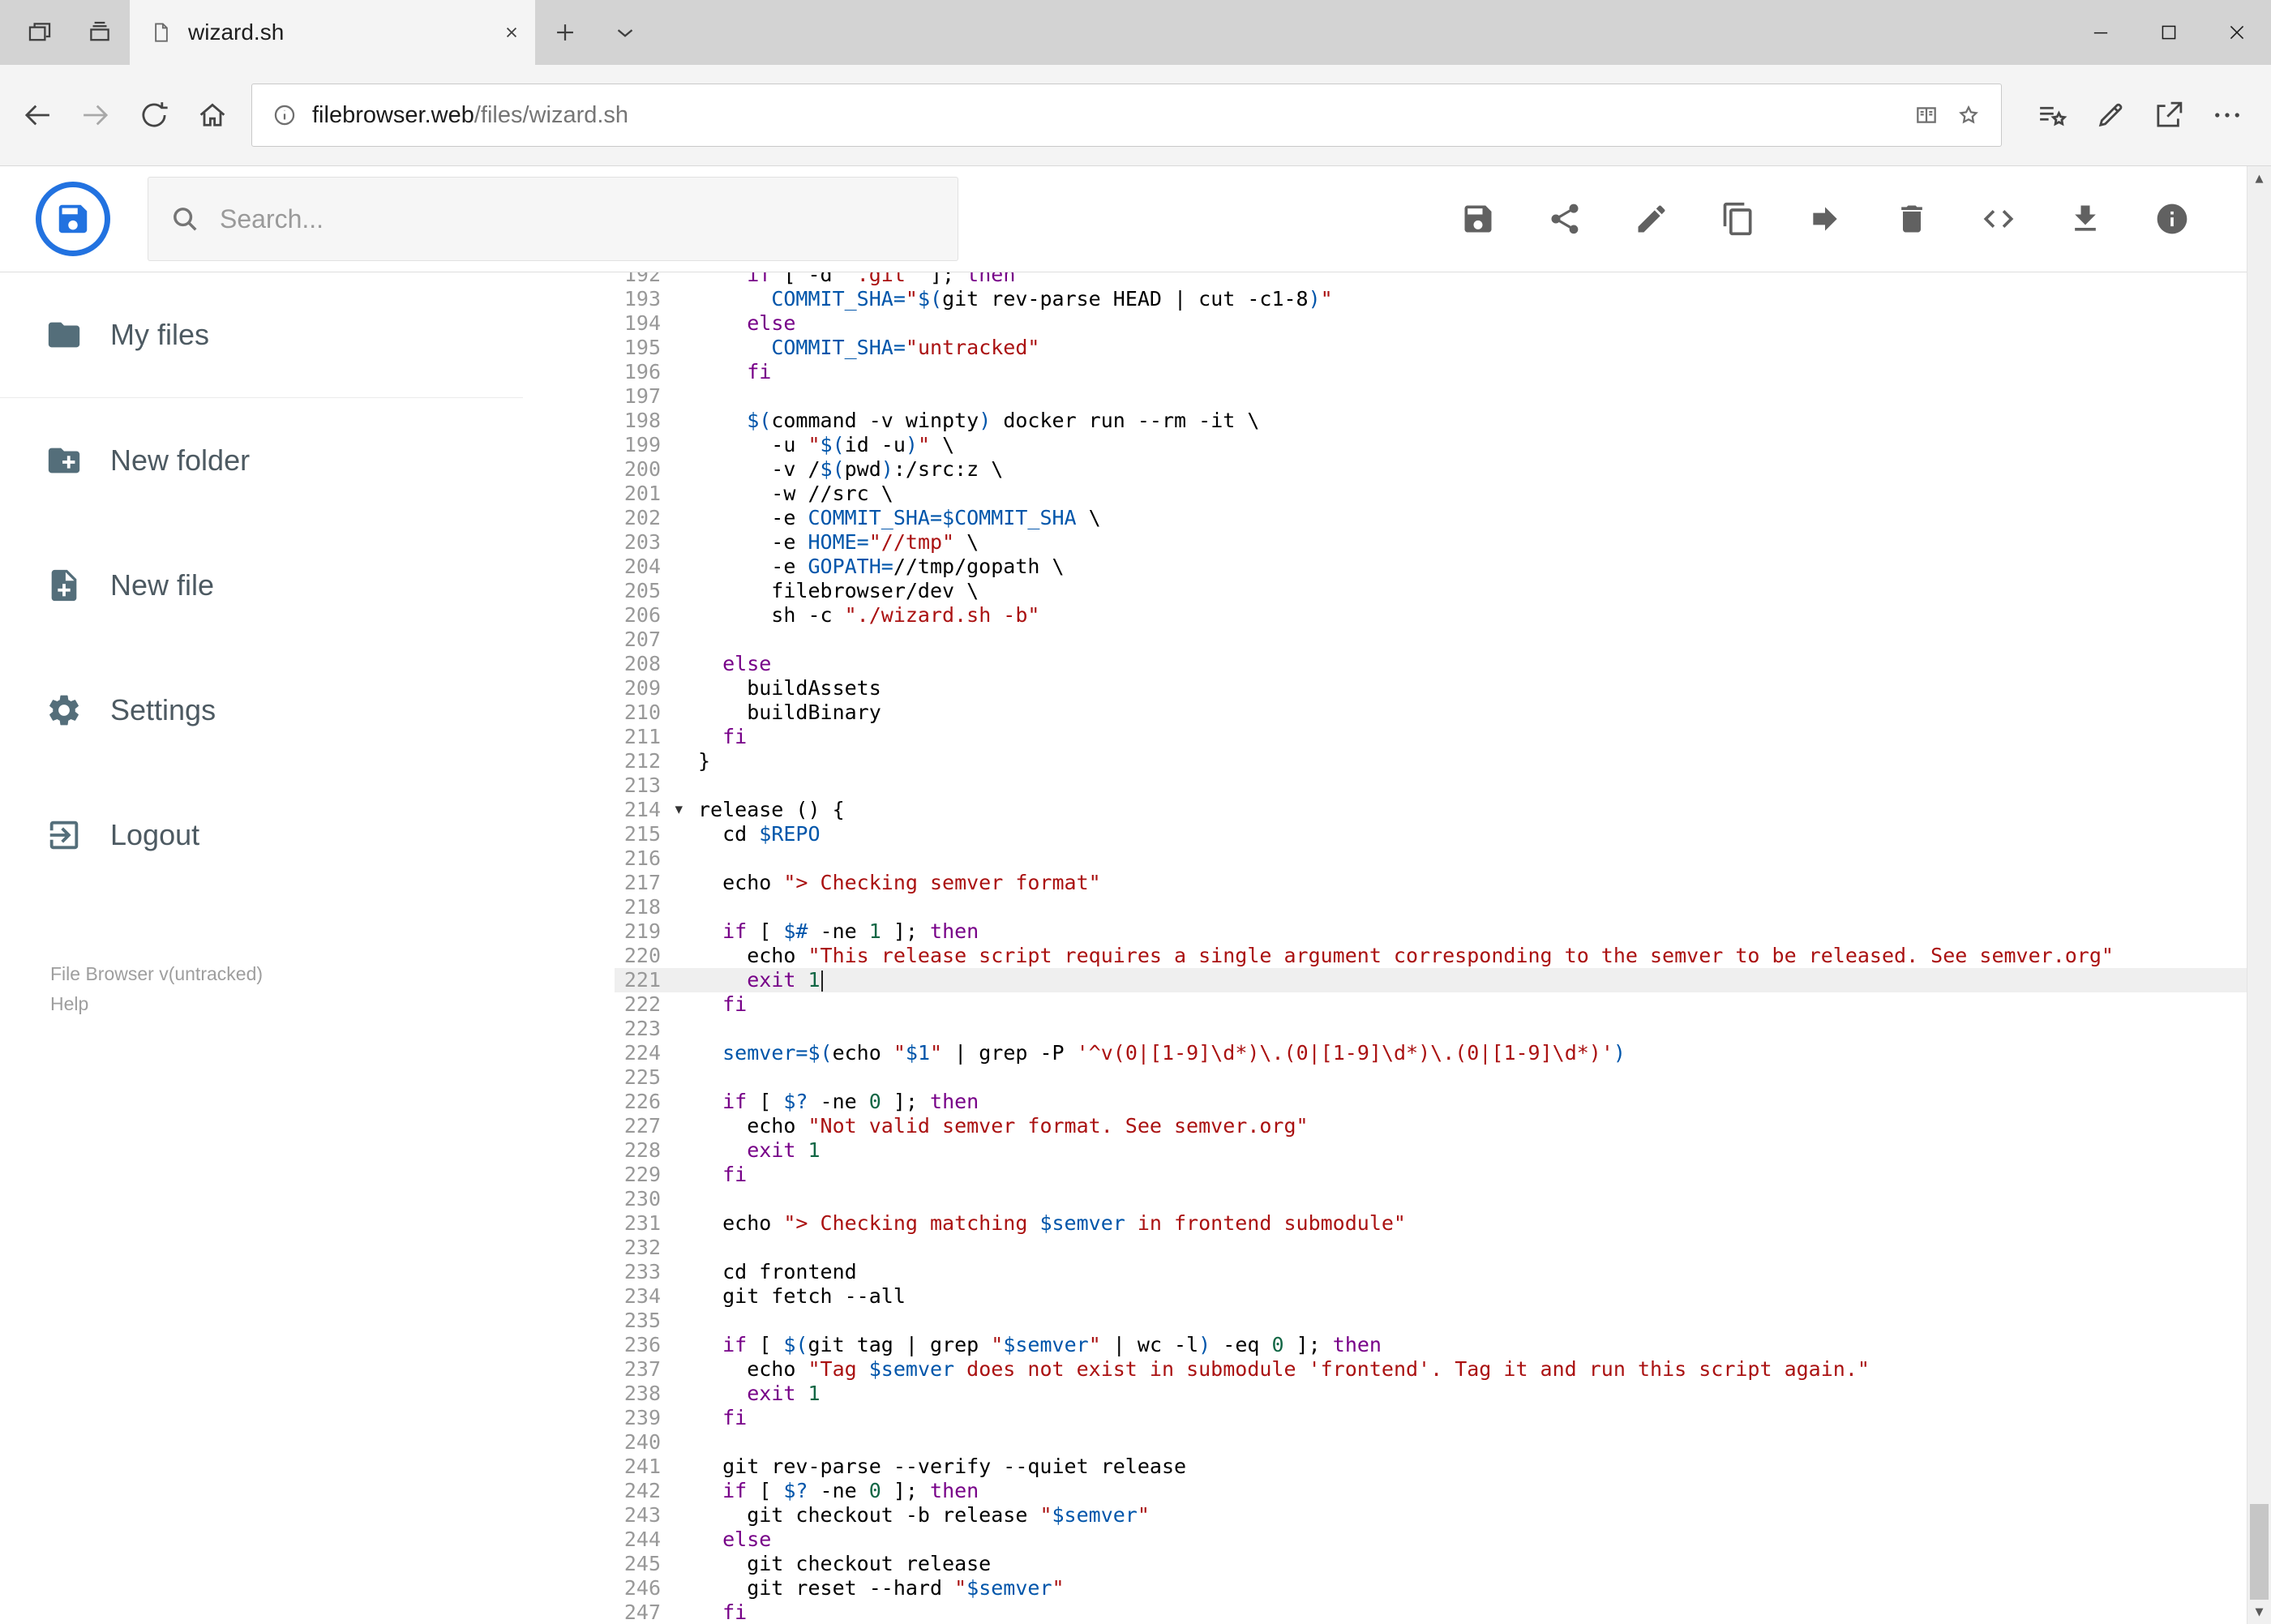  Describe the element at coordinates (2227, 115) in the screenshot. I see `more-menu-button` at that location.